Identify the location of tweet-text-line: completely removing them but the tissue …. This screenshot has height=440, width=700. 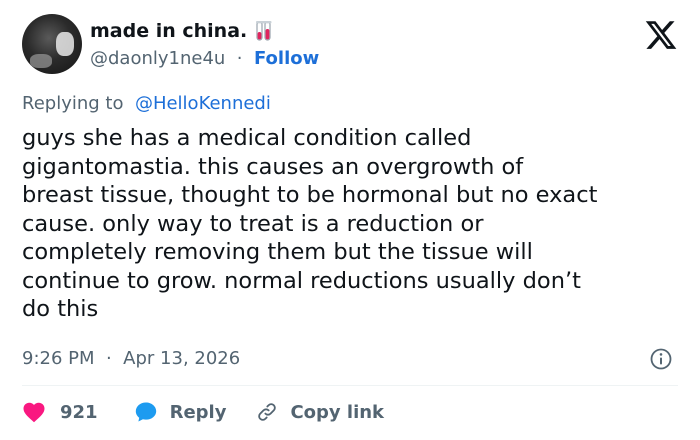
(277, 252).